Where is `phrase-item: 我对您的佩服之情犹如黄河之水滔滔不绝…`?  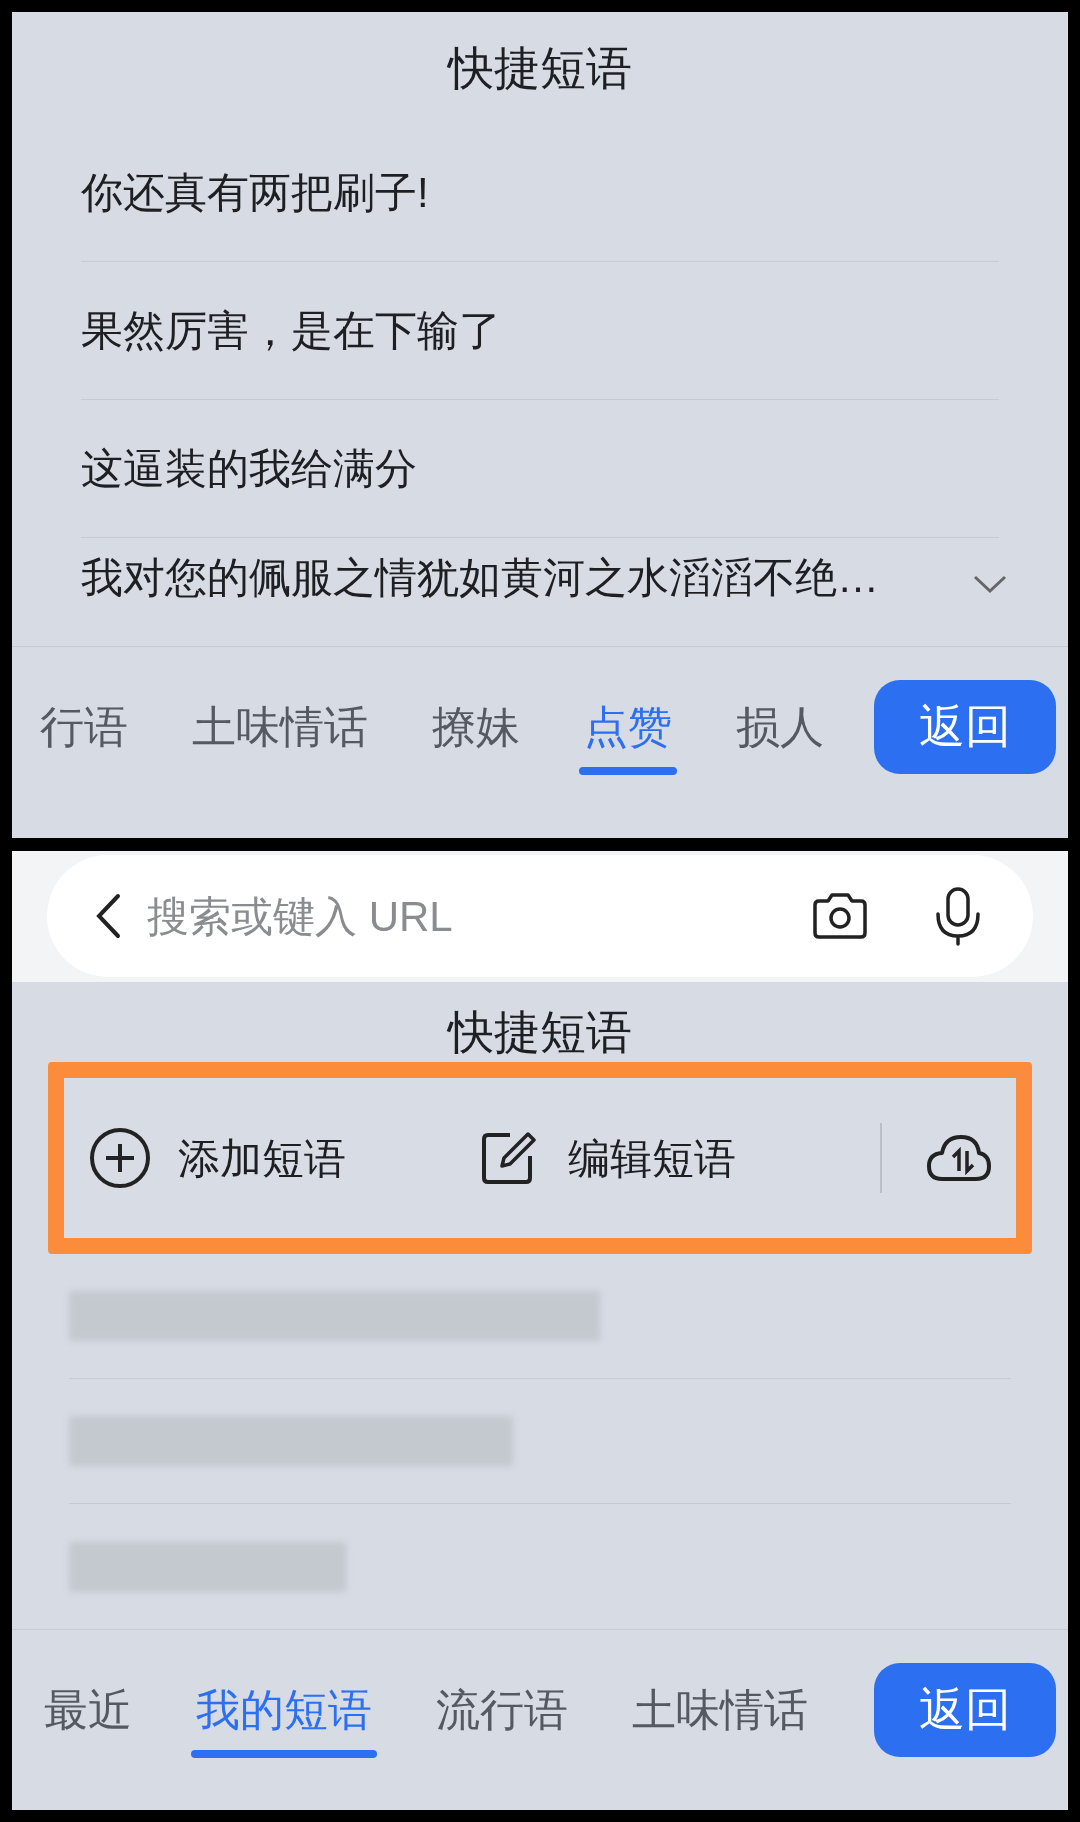 phrase-item: 我对您的佩服之情犹如黄河之水滔滔不绝… is located at coordinates (527, 577).